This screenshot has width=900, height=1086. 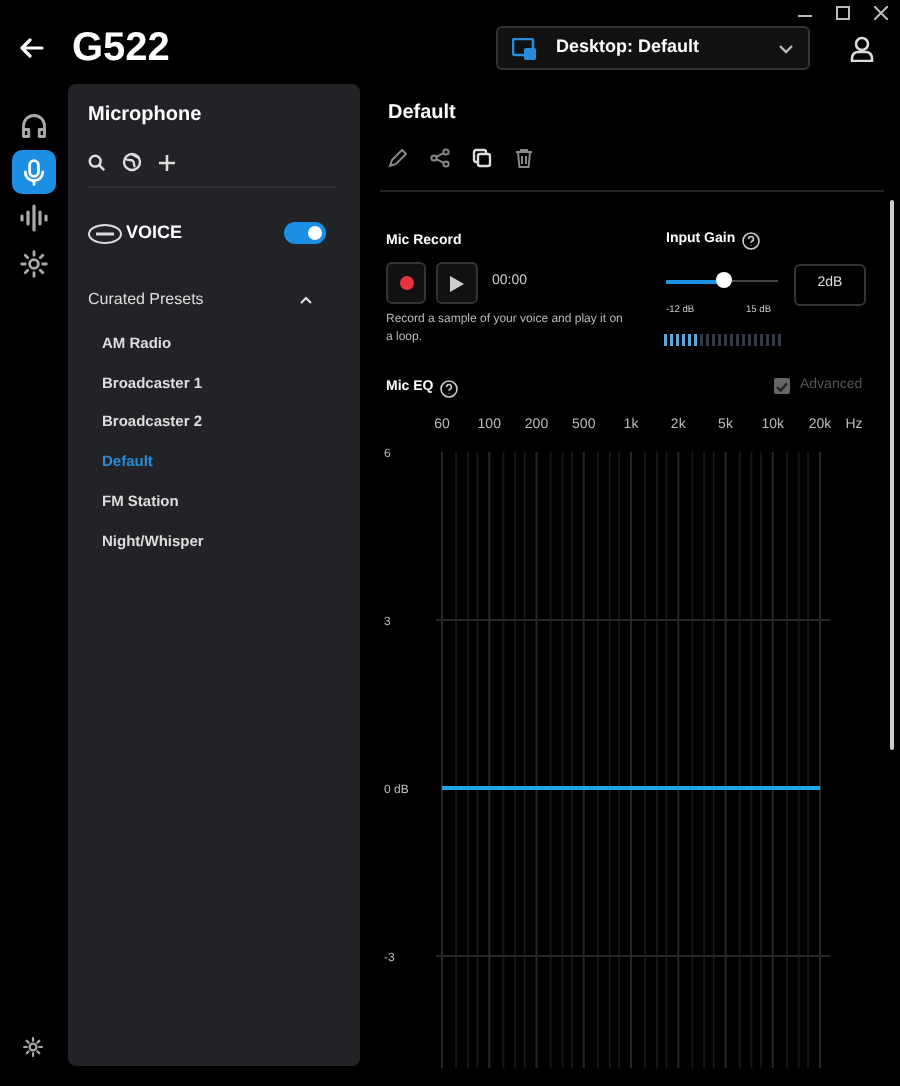 What do you see at coordinates (653, 48) in the screenshot?
I see `profile-dropdown: Desktop: Default` at bounding box center [653, 48].